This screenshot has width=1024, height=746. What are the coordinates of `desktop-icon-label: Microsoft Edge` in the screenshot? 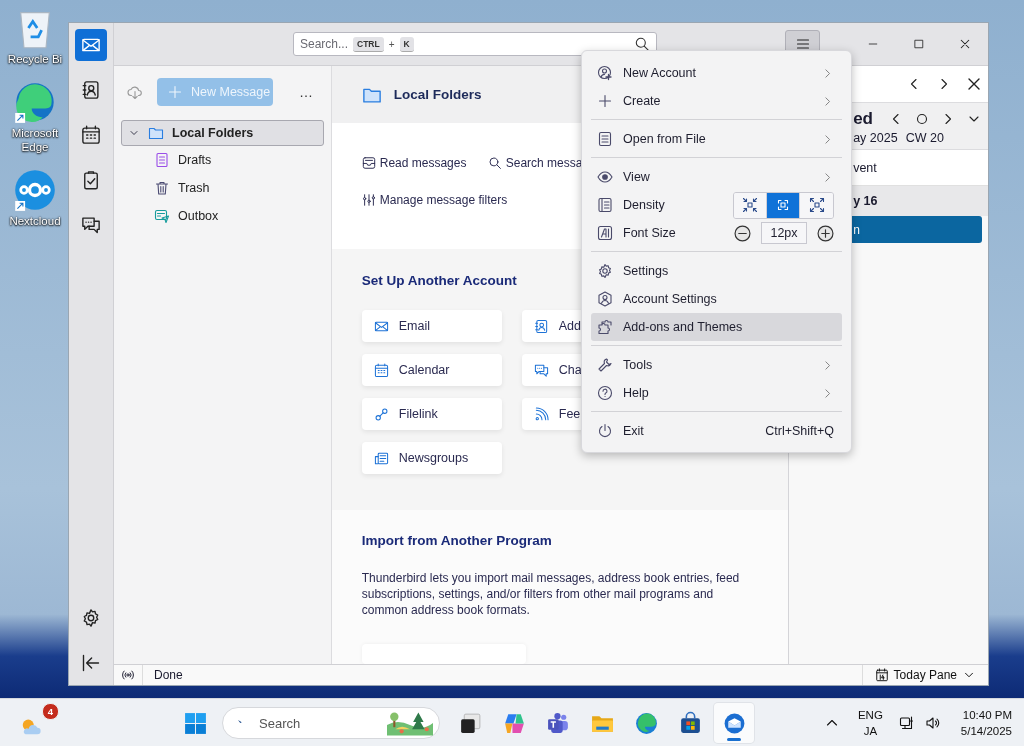 It's located at (35, 140).